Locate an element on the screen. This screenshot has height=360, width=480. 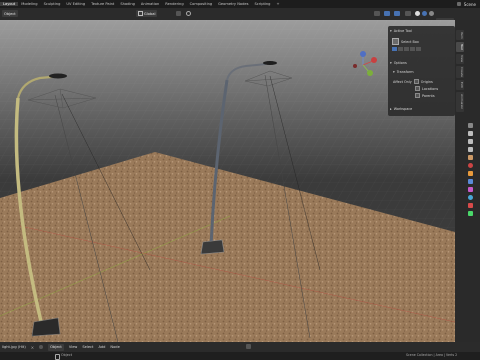
modifier-properties-icon is located at coordinates (470, 181).